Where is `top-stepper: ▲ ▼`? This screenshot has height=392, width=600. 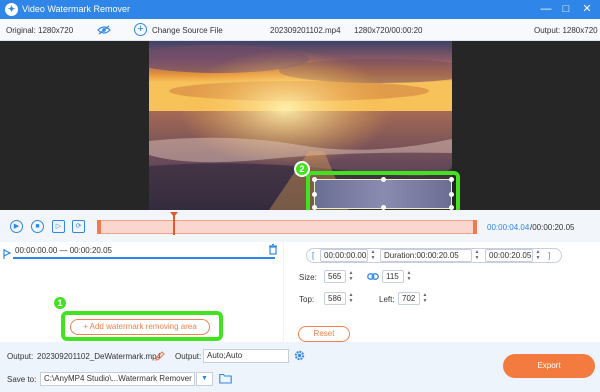 top-stepper: ▲ ▼ is located at coordinates (351, 298).